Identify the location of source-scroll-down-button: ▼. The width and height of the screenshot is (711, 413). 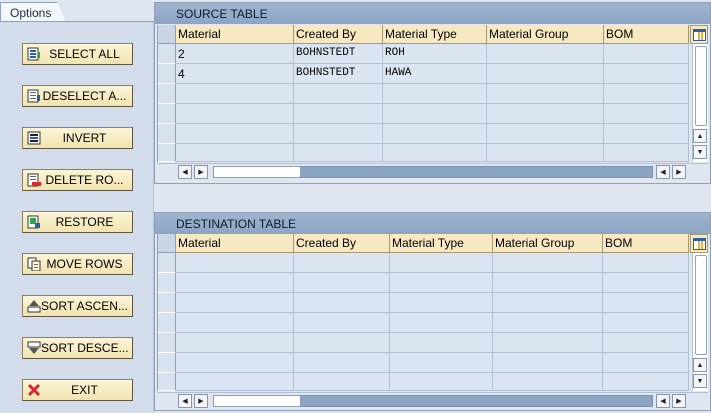
(700, 152).